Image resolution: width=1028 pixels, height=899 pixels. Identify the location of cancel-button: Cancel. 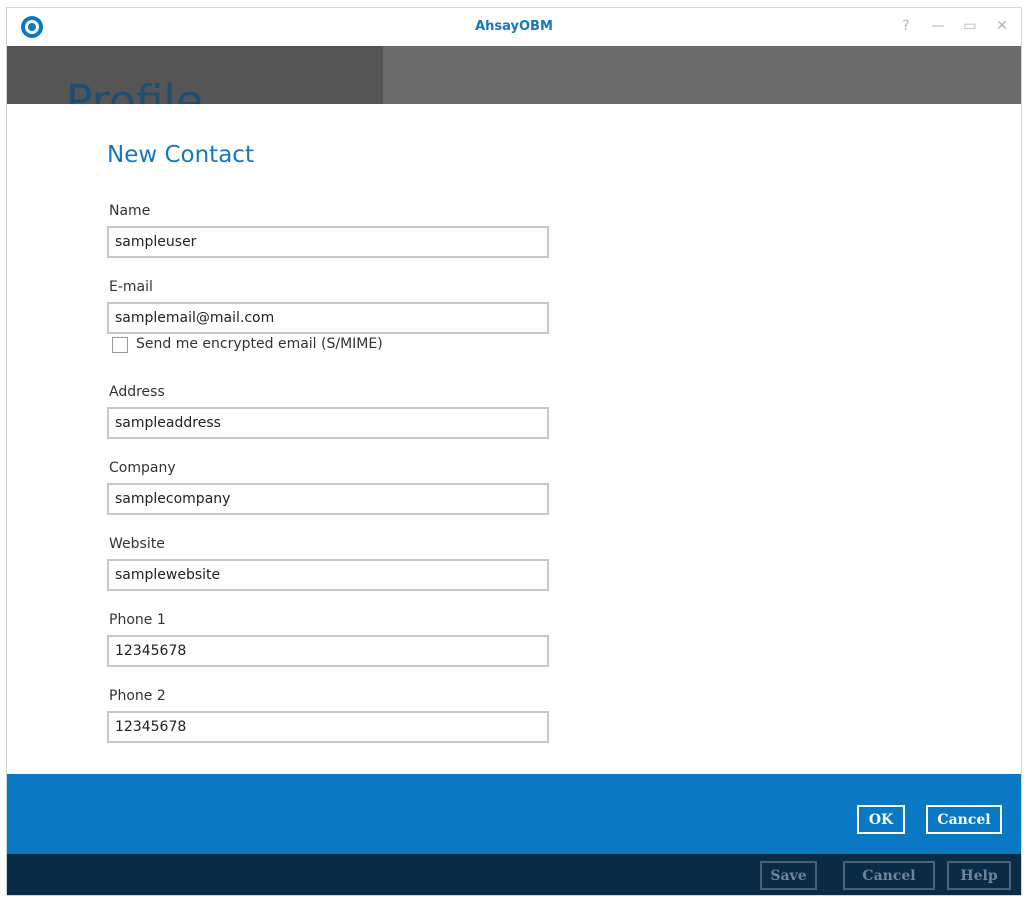
(964, 819).